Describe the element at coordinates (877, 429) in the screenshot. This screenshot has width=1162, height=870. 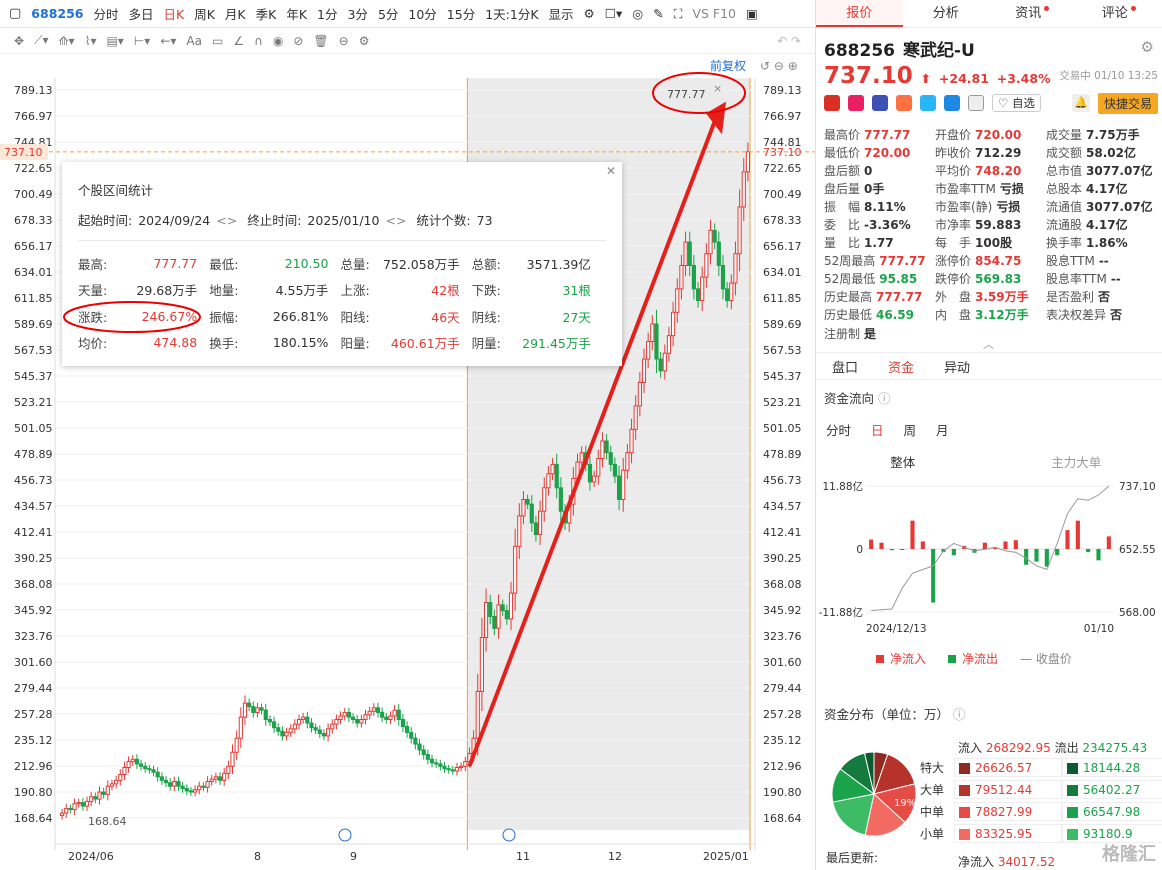
I see `period-option: 日` at that location.